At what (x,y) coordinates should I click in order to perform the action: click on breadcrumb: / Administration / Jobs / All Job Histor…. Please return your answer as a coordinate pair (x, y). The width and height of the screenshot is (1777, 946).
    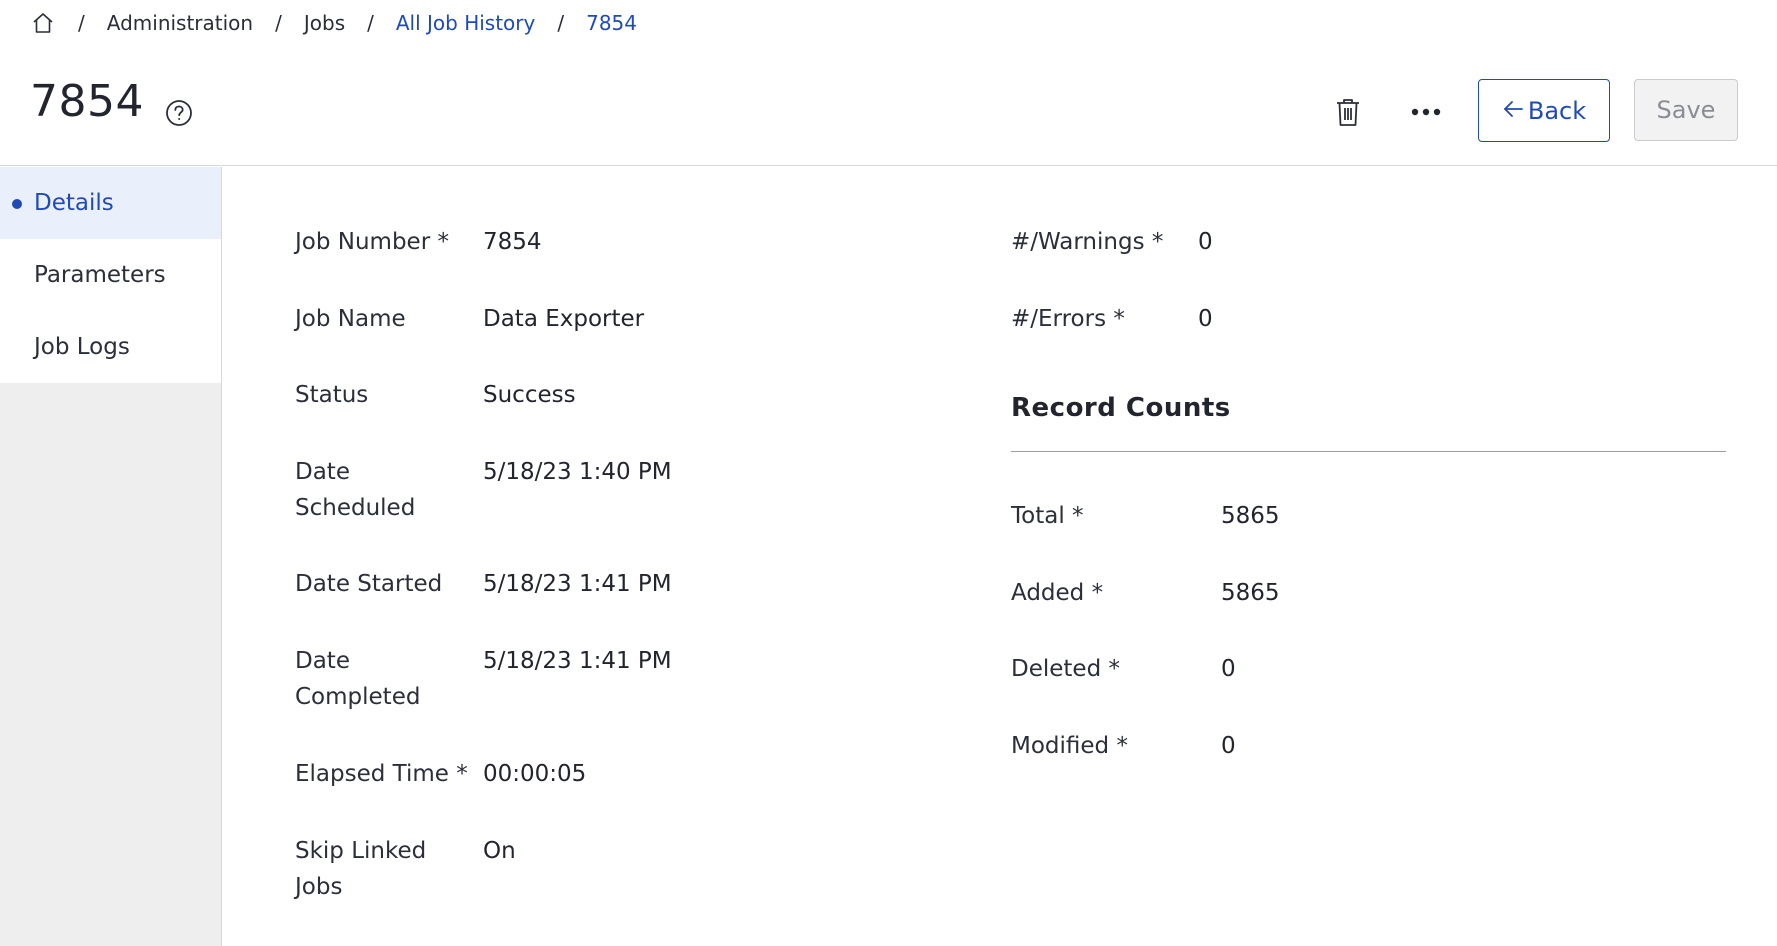
    Looking at the image, I should click on (333, 23).